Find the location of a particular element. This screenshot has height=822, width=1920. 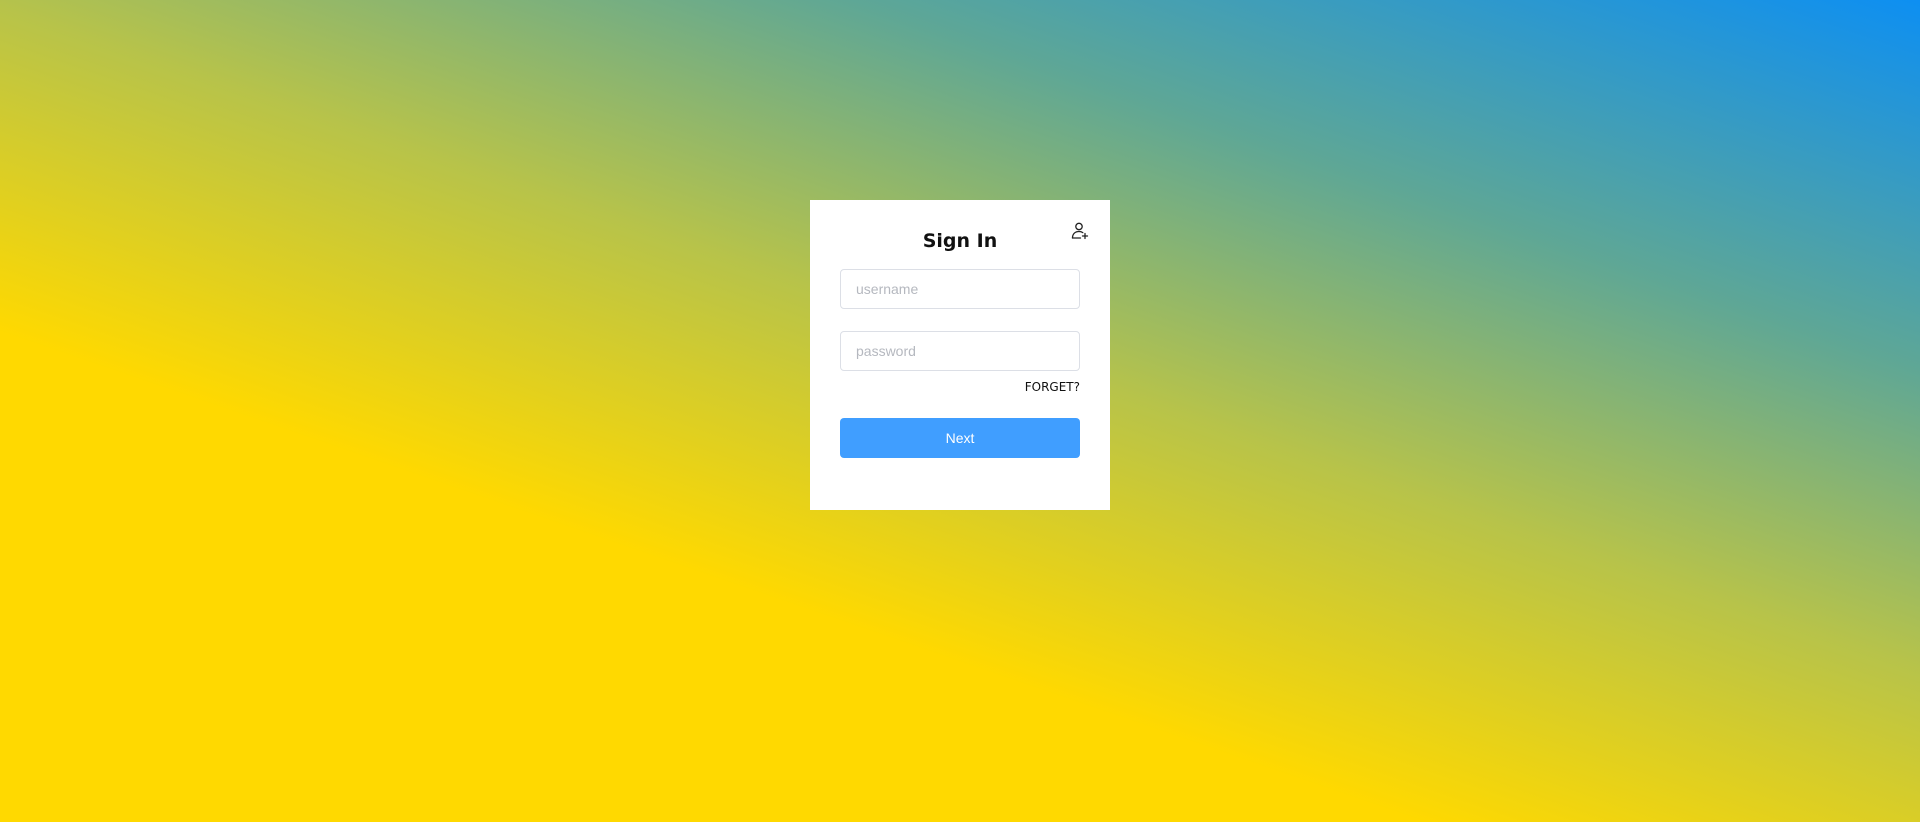

password-input is located at coordinates (960, 351).